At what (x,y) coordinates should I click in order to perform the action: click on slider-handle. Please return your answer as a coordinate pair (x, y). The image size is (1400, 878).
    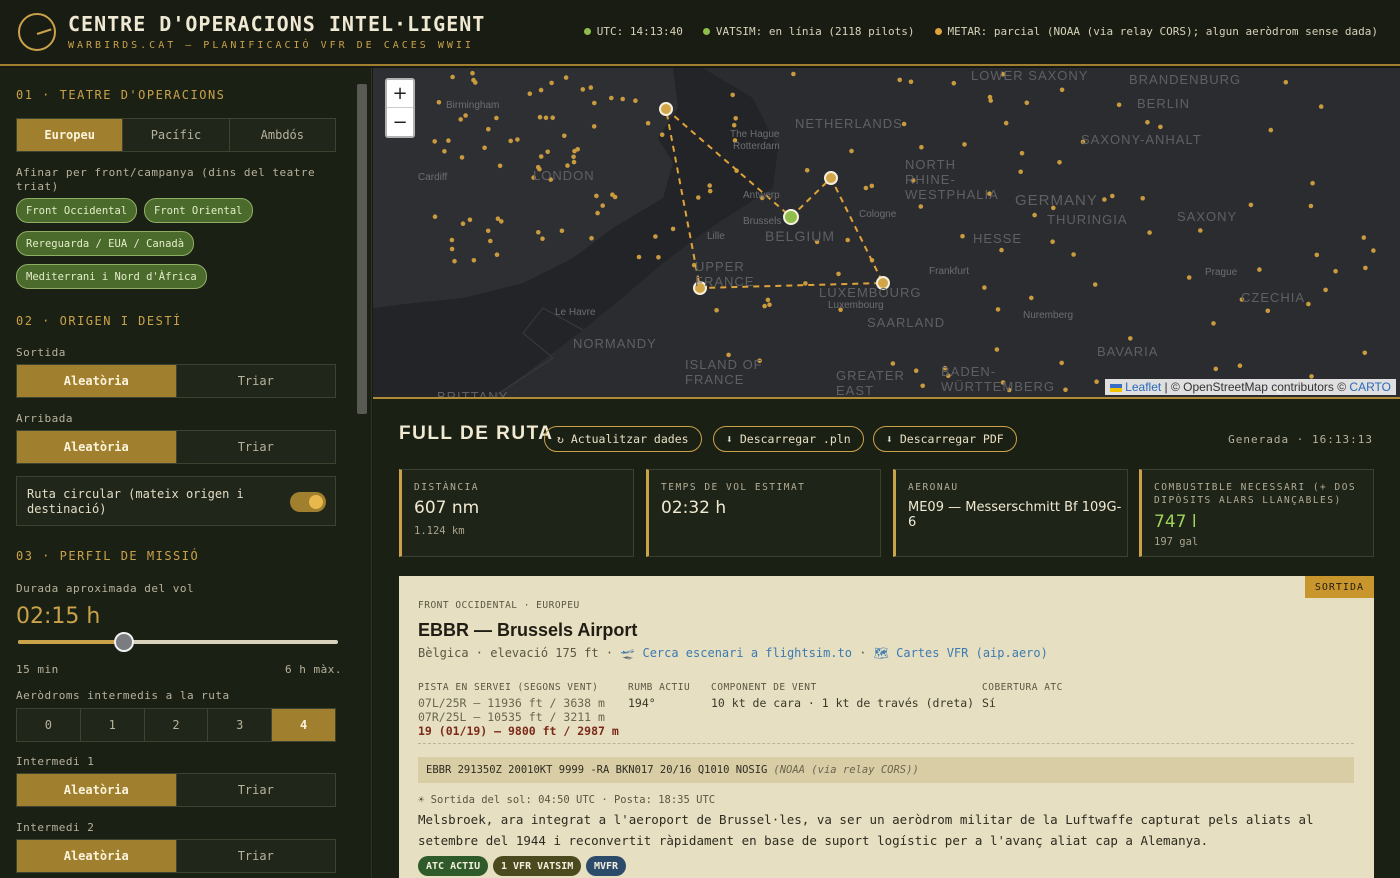
    Looking at the image, I should click on (123, 642).